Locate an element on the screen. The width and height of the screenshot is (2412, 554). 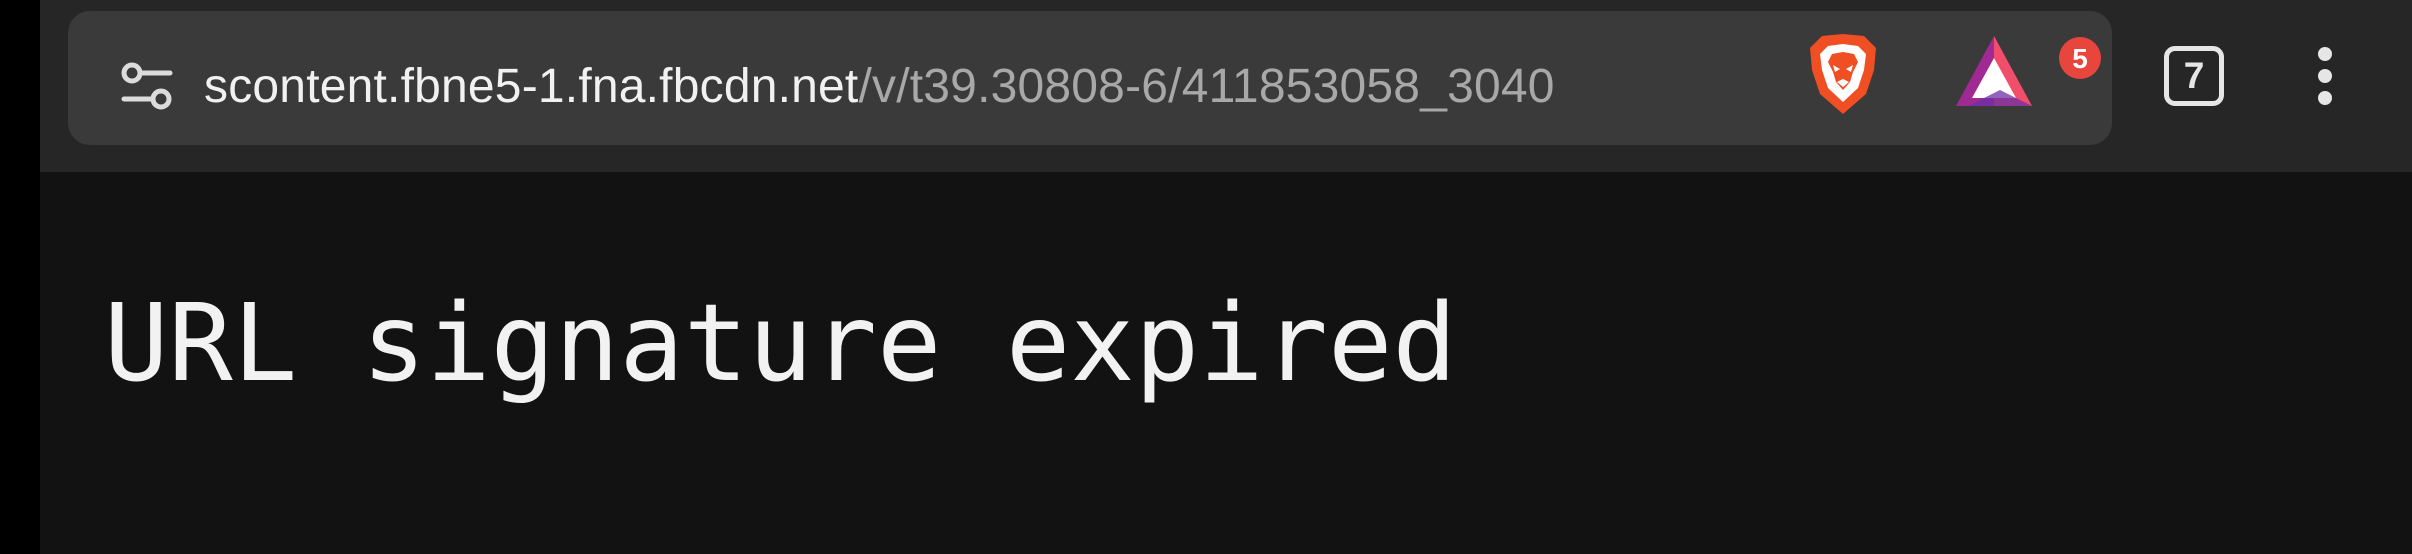
badge-count: 5 is located at coordinates (2080, 58).